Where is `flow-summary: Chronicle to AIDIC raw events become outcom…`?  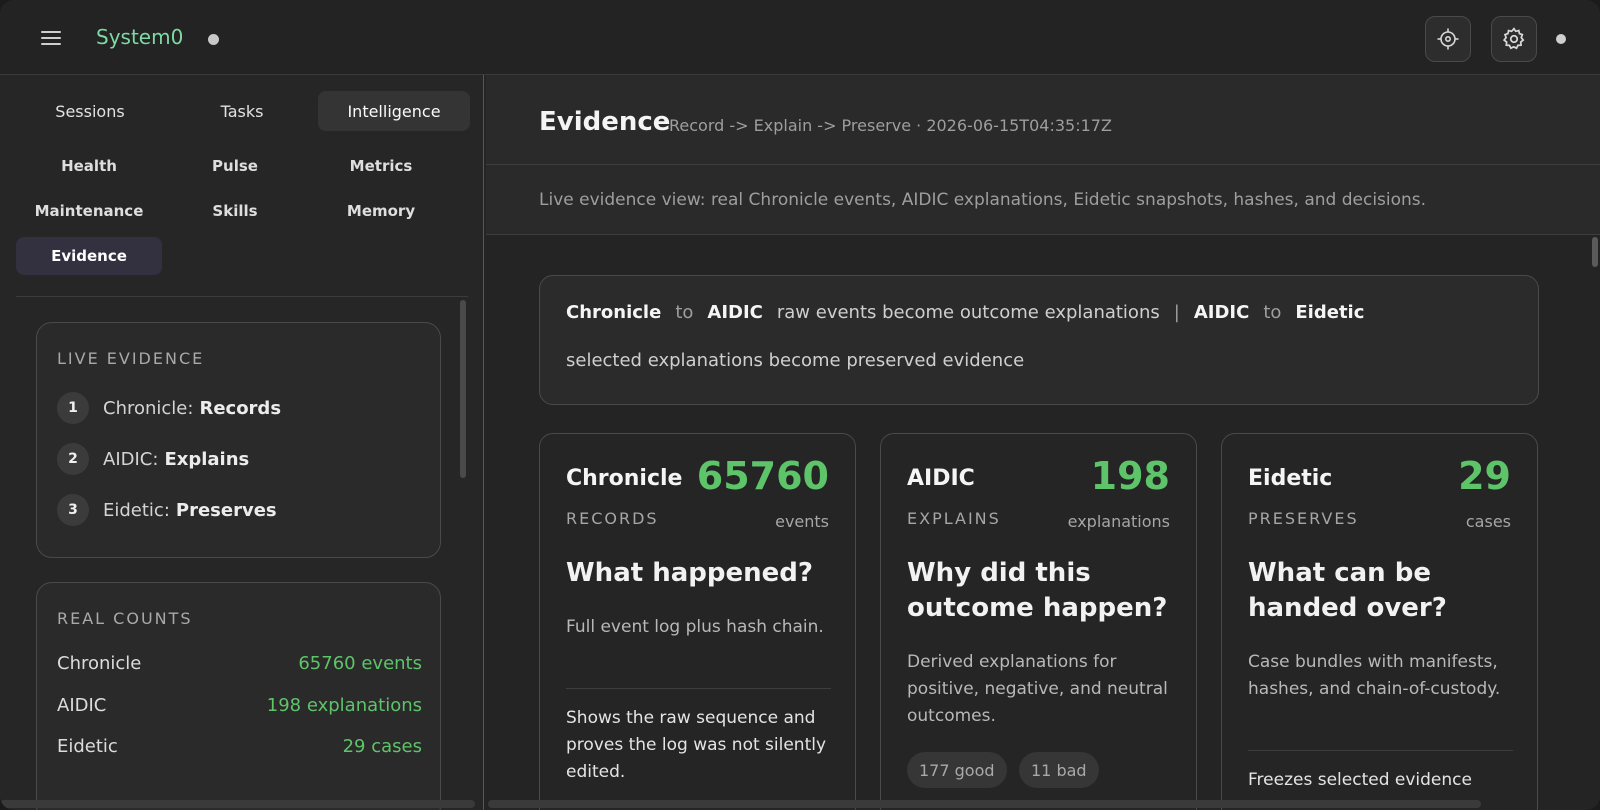
flow-summary: Chronicle to AIDIC raw events become outcom… is located at coordinates (1039, 340).